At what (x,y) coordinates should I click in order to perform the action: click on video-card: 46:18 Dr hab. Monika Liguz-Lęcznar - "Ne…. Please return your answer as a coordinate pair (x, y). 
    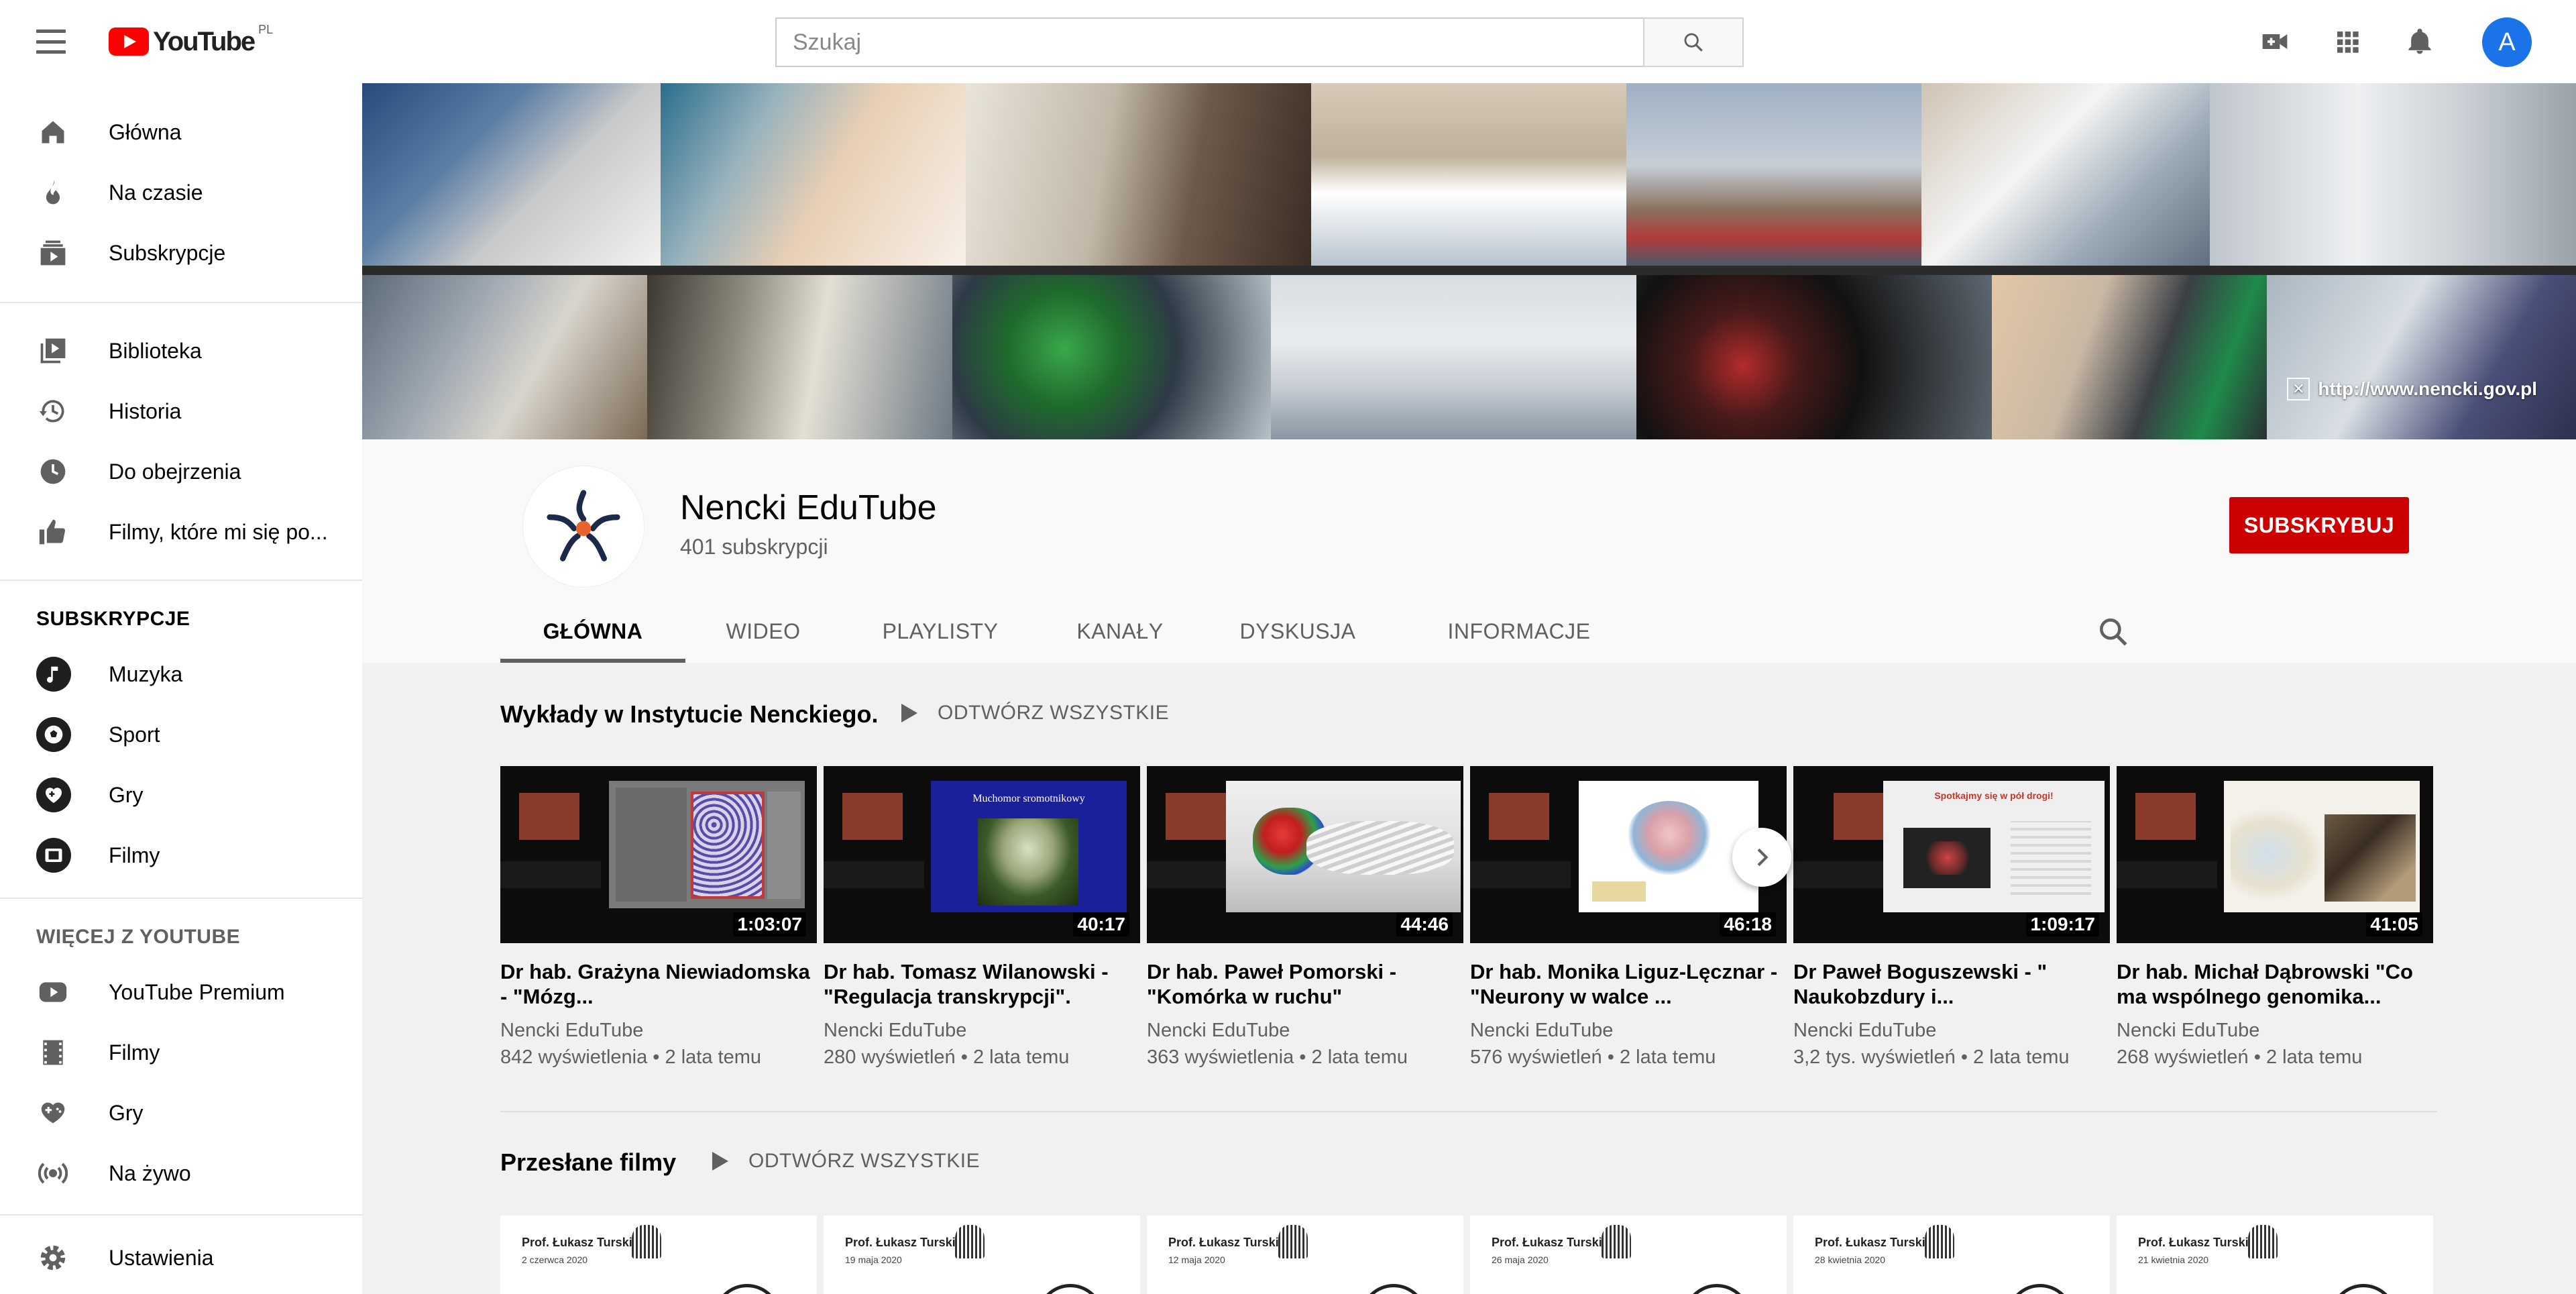
    Looking at the image, I should click on (1628, 918).